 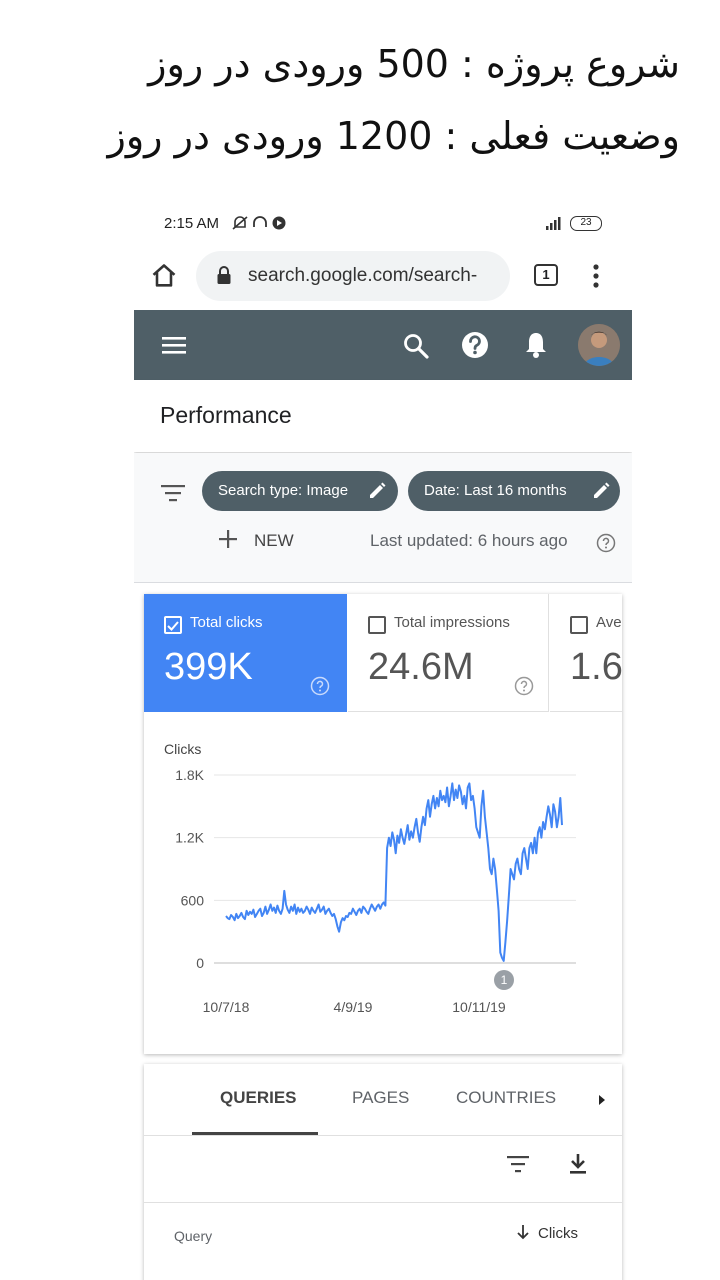 What do you see at coordinates (226, 415) in the screenshot?
I see `page-title: Performance` at bounding box center [226, 415].